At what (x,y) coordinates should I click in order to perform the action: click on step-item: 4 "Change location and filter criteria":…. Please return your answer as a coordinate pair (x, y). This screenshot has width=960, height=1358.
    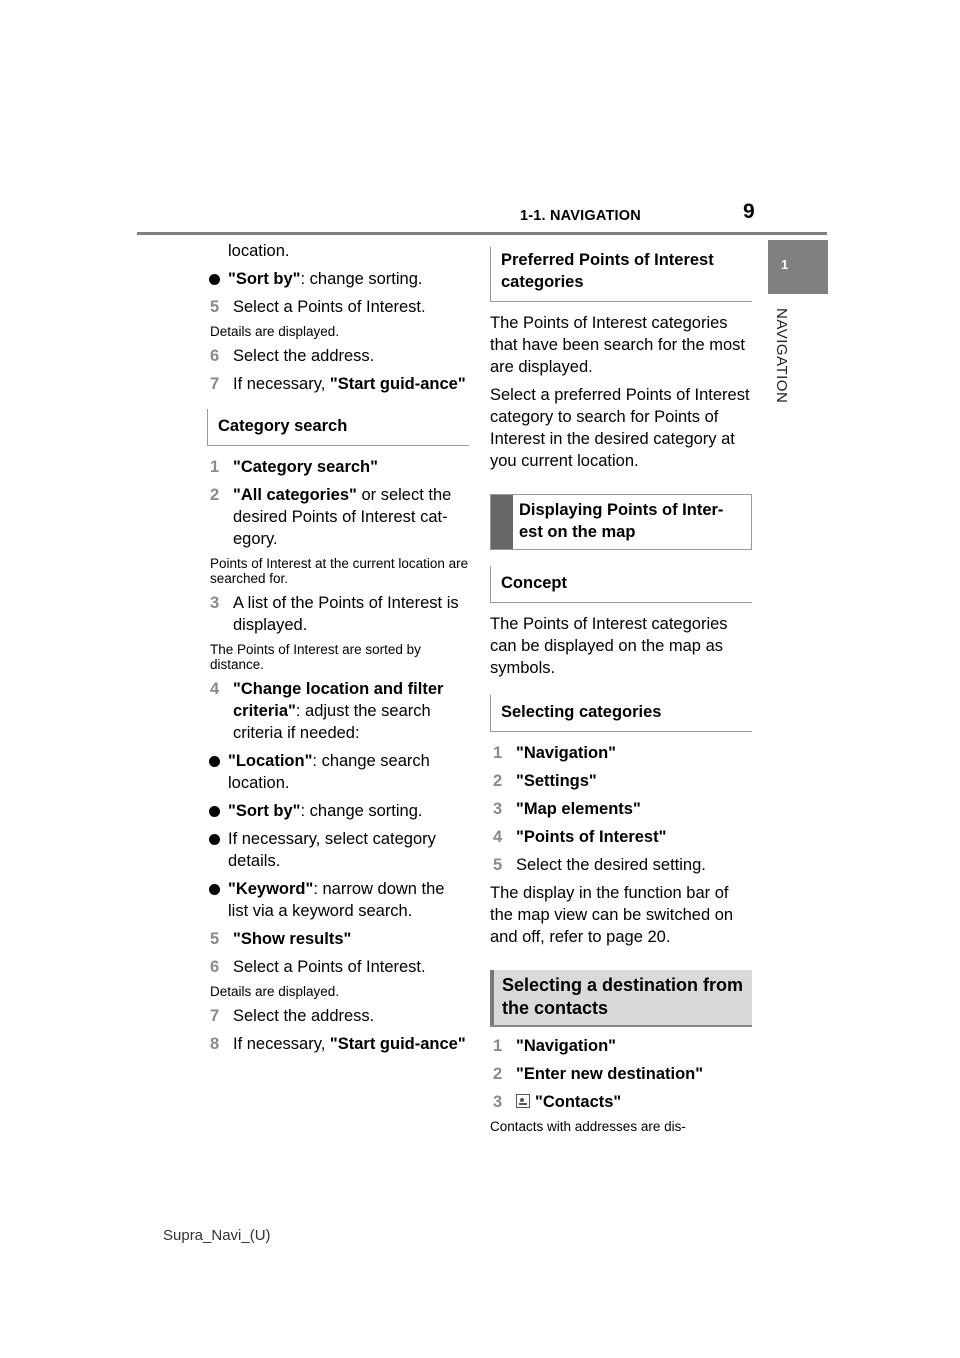
    Looking at the image, I should click on (338, 711).